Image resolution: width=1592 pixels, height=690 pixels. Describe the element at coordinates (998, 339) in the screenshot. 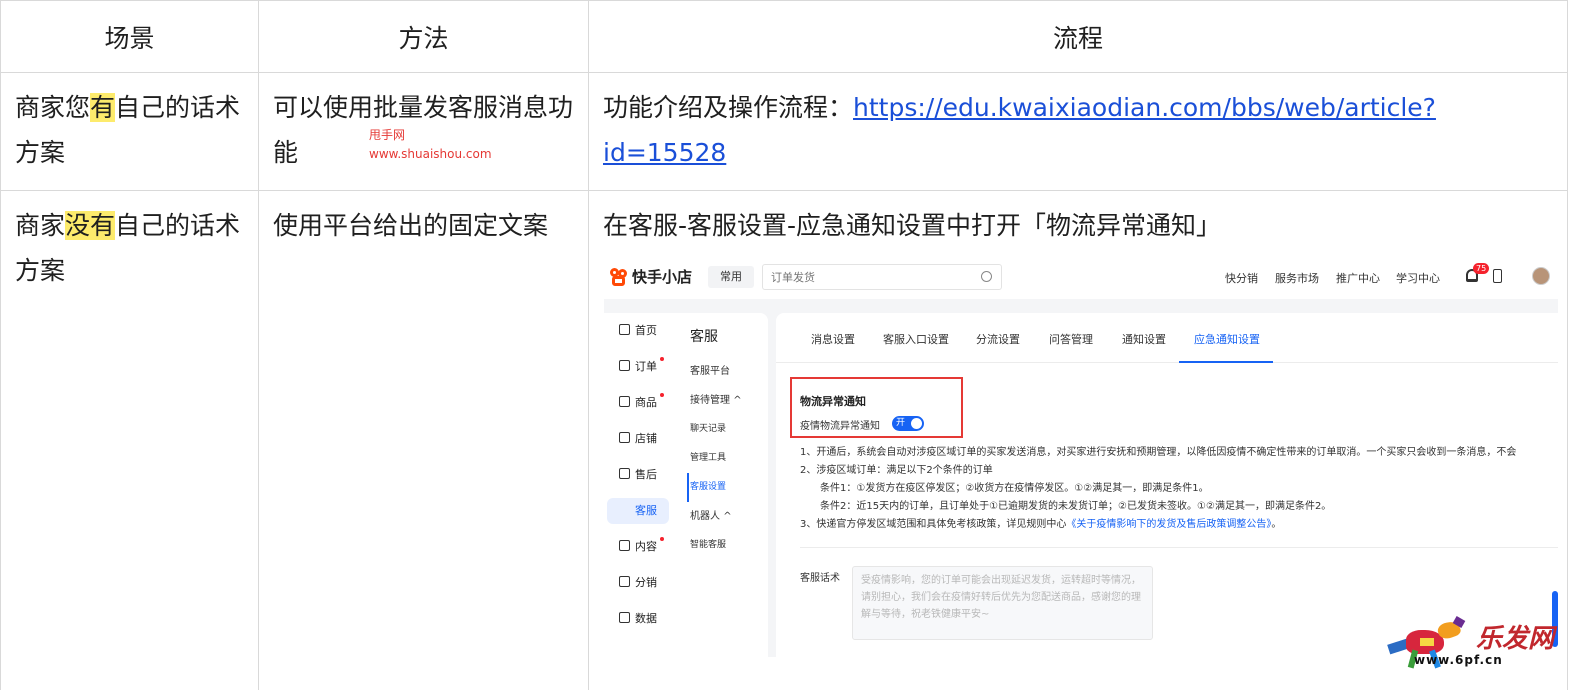

I see `tab-routing: 分流设置` at that location.